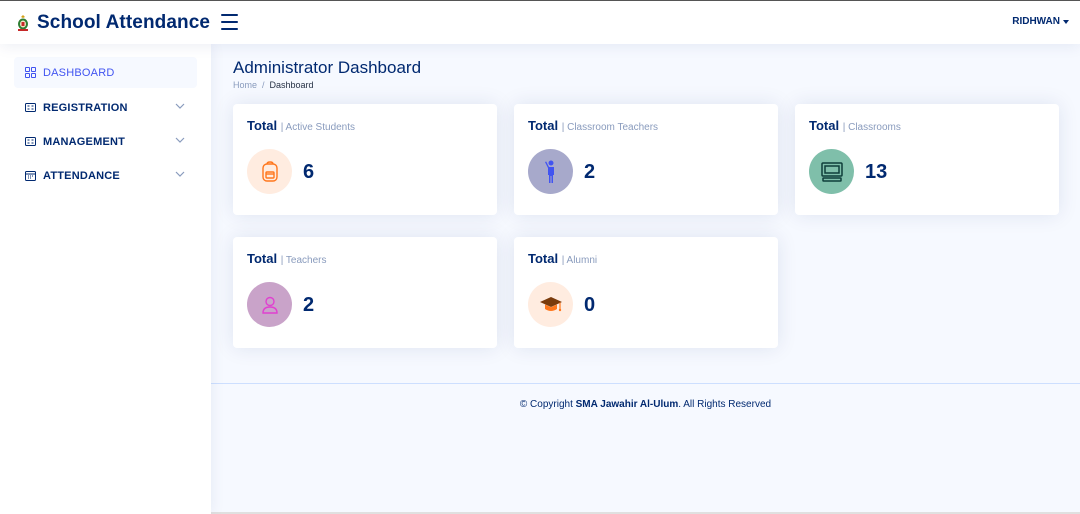 The height and width of the screenshot is (514, 1080). What do you see at coordinates (871, 127) in the screenshot?
I see `card-subtitle: | Classrooms` at bounding box center [871, 127].